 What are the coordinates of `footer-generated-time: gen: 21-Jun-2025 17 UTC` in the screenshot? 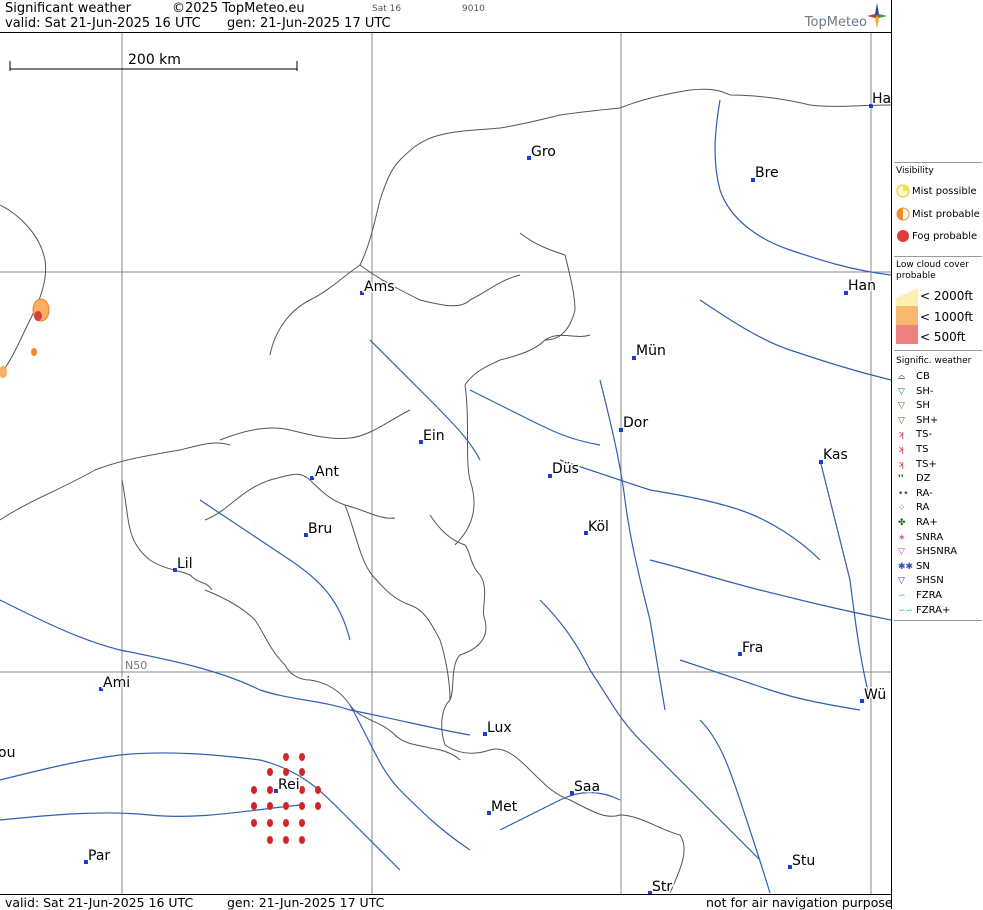 It's located at (306, 902).